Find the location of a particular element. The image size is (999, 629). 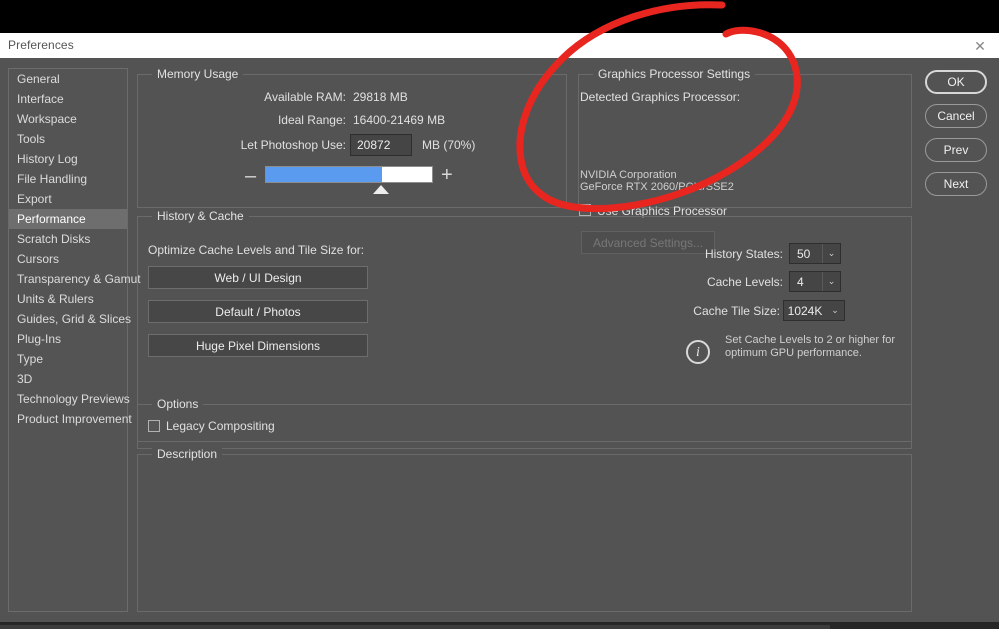

memory-percent-label: MB (70%) is located at coordinates (449, 145).